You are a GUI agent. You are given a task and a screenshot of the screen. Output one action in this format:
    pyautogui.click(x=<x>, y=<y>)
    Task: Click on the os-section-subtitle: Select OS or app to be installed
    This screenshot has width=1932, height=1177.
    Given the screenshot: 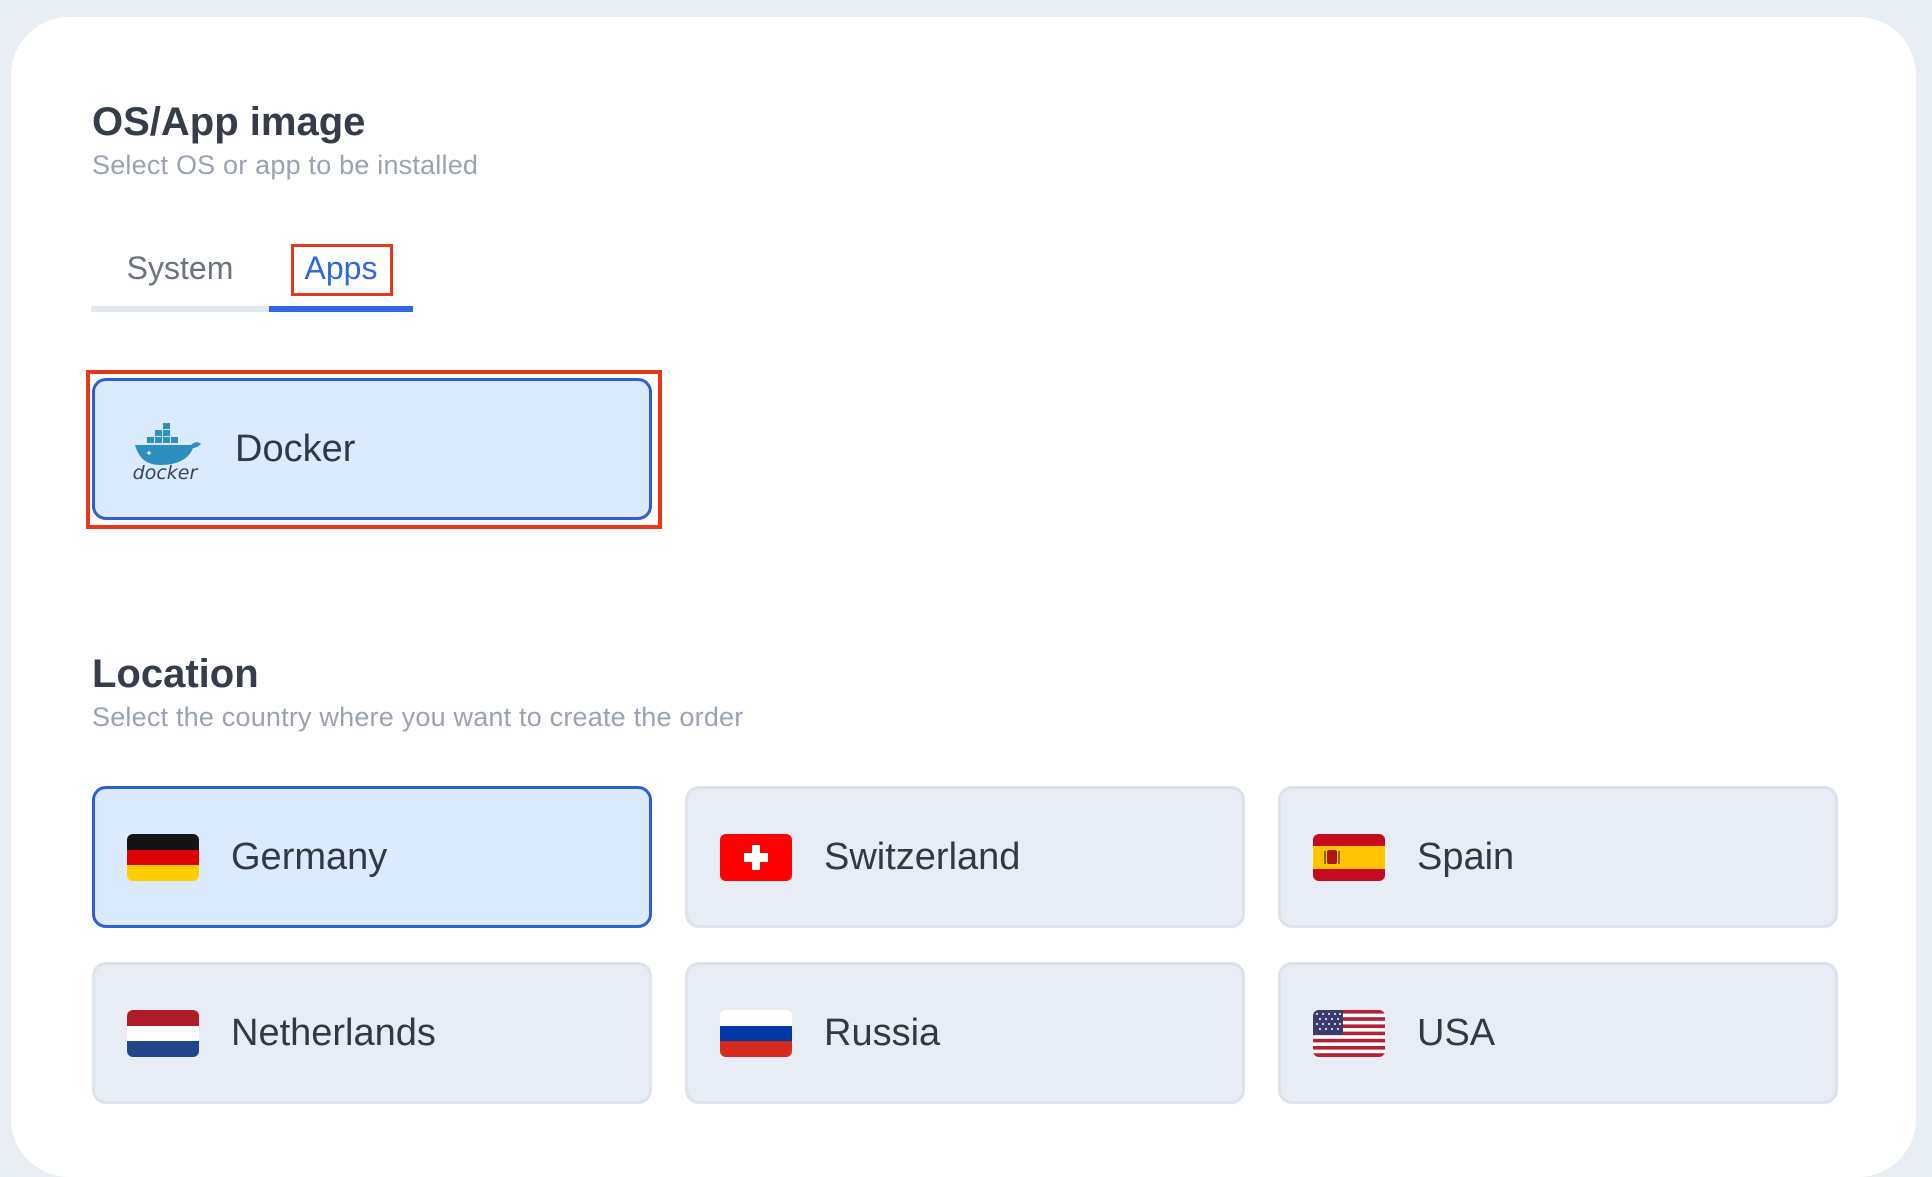 What is the action you would take?
    pyautogui.click(x=285, y=165)
    